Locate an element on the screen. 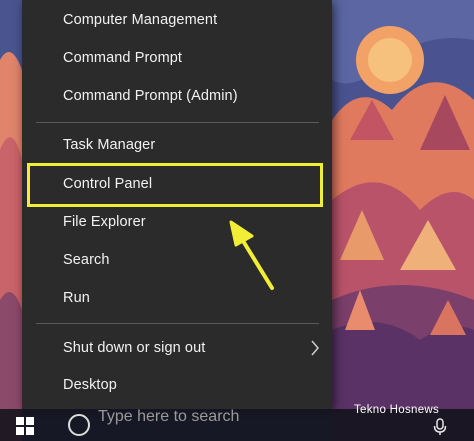 This screenshot has width=474, height=441. menu-item-computer-management: Computer Management is located at coordinates (177, 20).